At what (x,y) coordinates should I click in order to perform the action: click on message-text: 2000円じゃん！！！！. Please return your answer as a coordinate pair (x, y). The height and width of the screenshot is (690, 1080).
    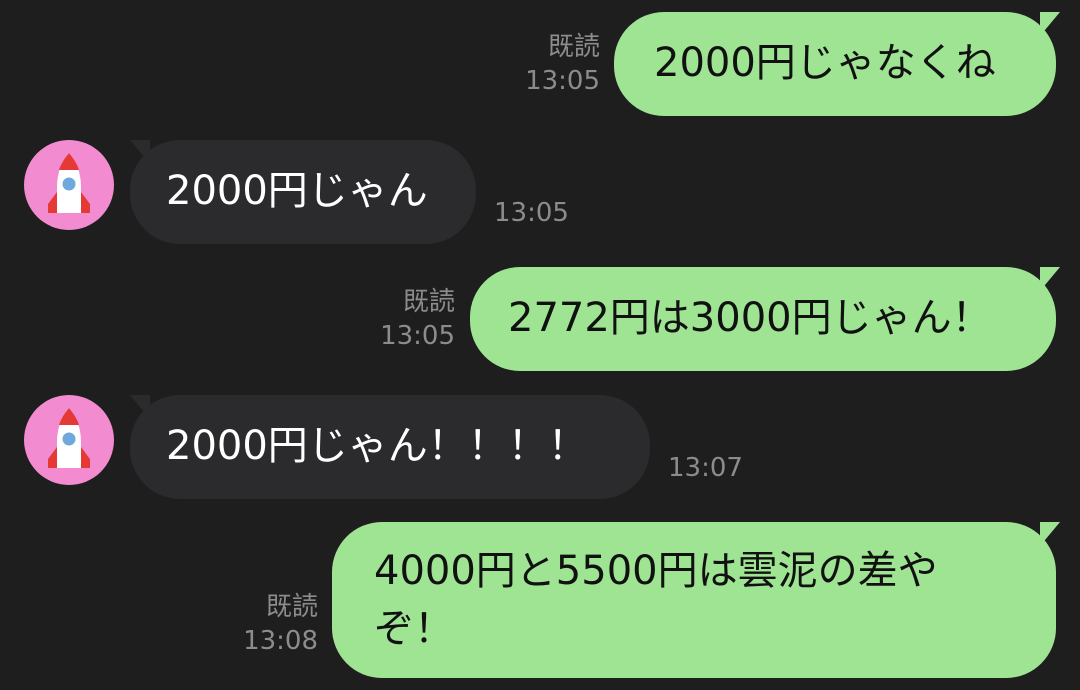
    Looking at the image, I should click on (377, 446).